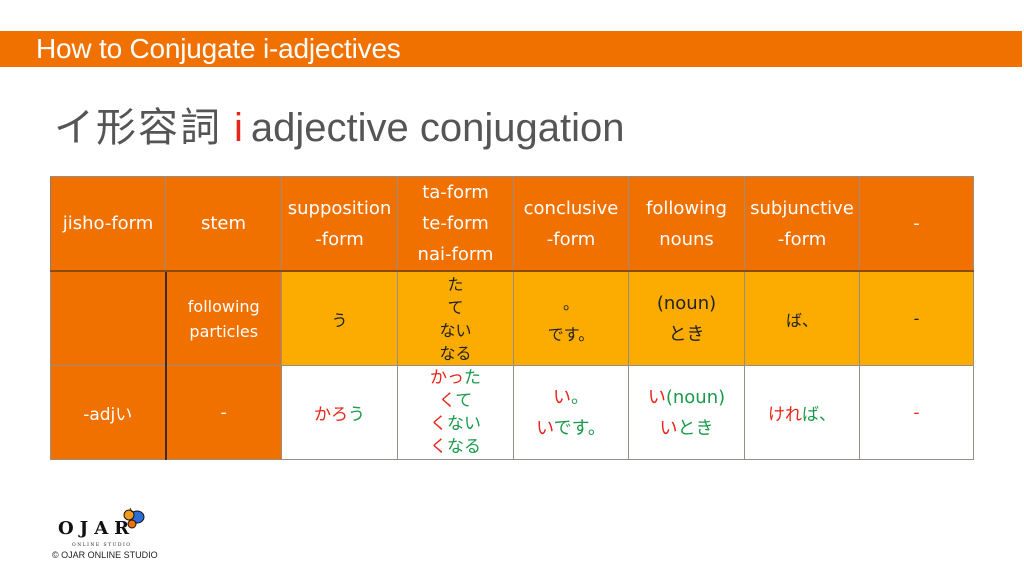 The height and width of the screenshot is (578, 1024). What do you see at coordinates (686, 318) in the screenshot?
I see `endings-following-nouns: (noun) とき` at bounding box center [686, 318].